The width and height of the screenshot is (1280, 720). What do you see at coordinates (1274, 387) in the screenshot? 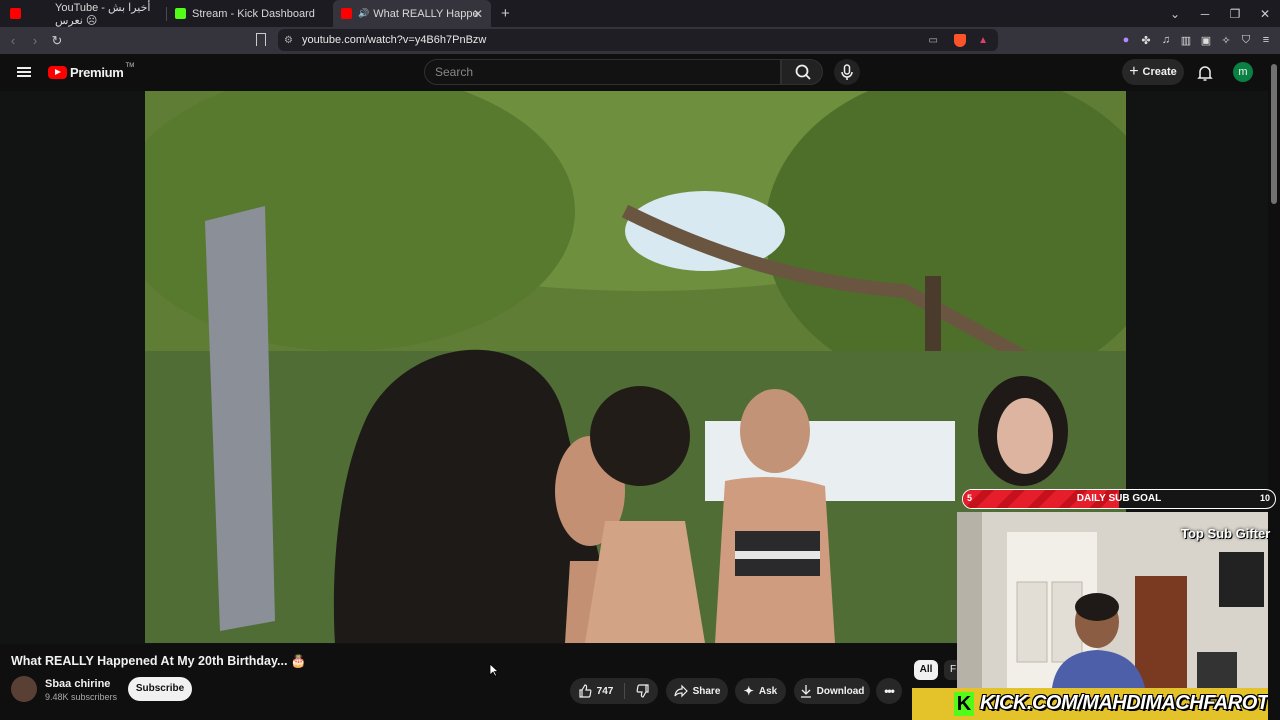
I see `page-scrollbar` at bounding box center [1274, 387].